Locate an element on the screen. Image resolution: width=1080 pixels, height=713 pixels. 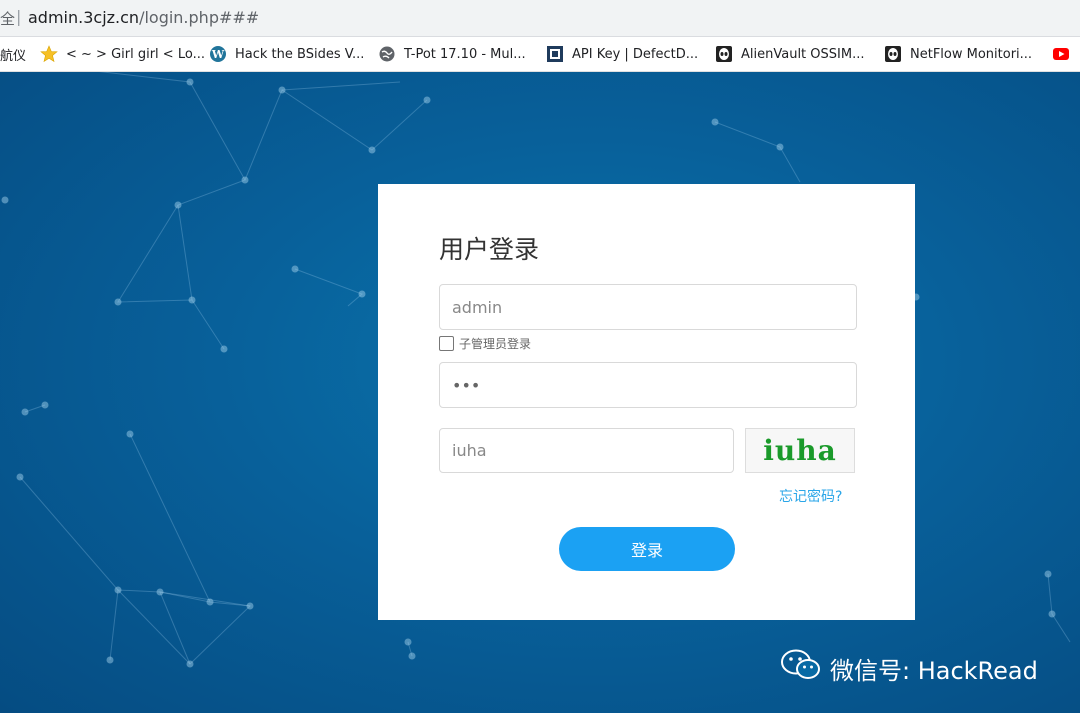
login-button: 登录 is located at coordinates (647, 549).